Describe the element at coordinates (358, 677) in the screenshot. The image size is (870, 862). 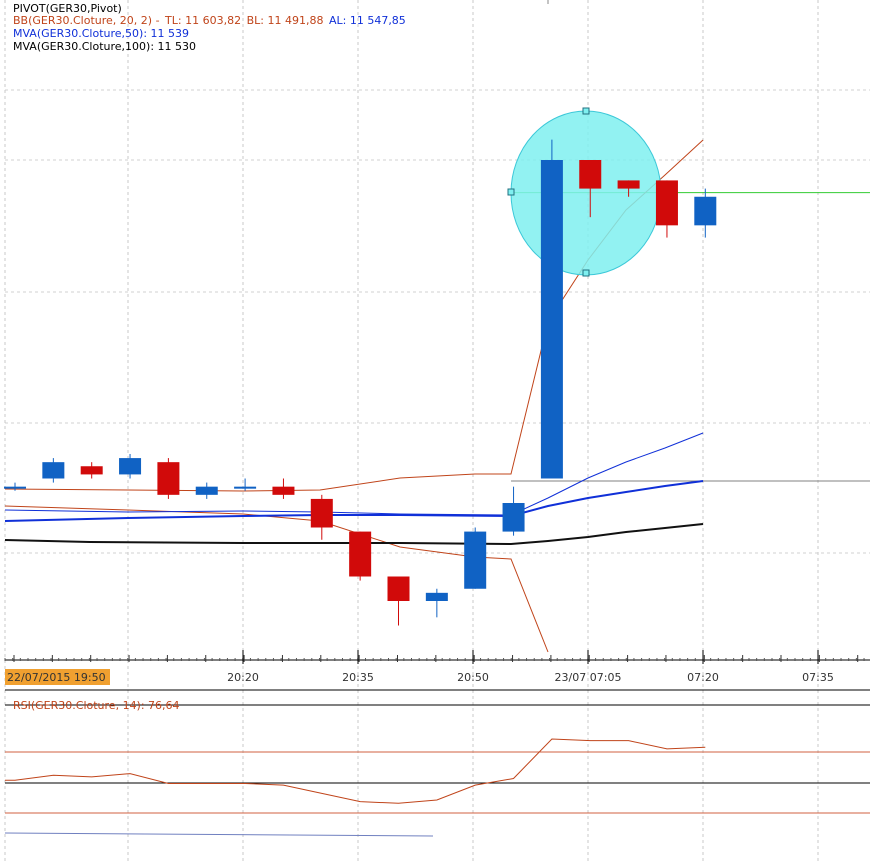
I see `axis-tick-label: 20:35` at that location.